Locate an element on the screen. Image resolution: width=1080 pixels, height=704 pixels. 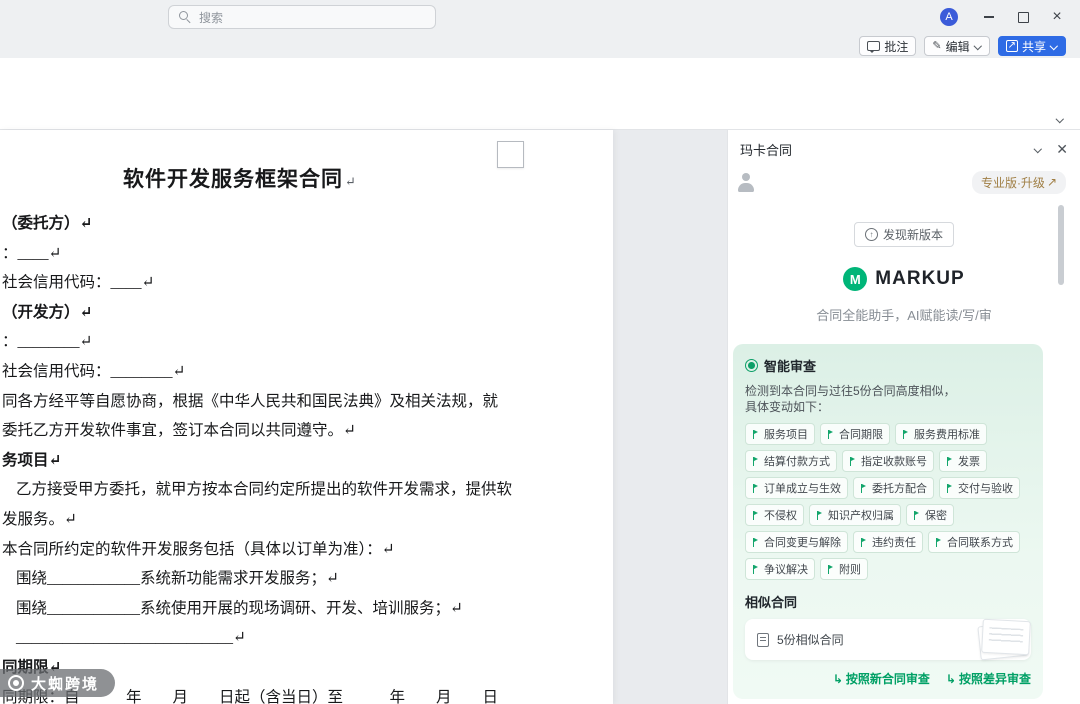
maximize-button is located at coordinates (1023, 17).